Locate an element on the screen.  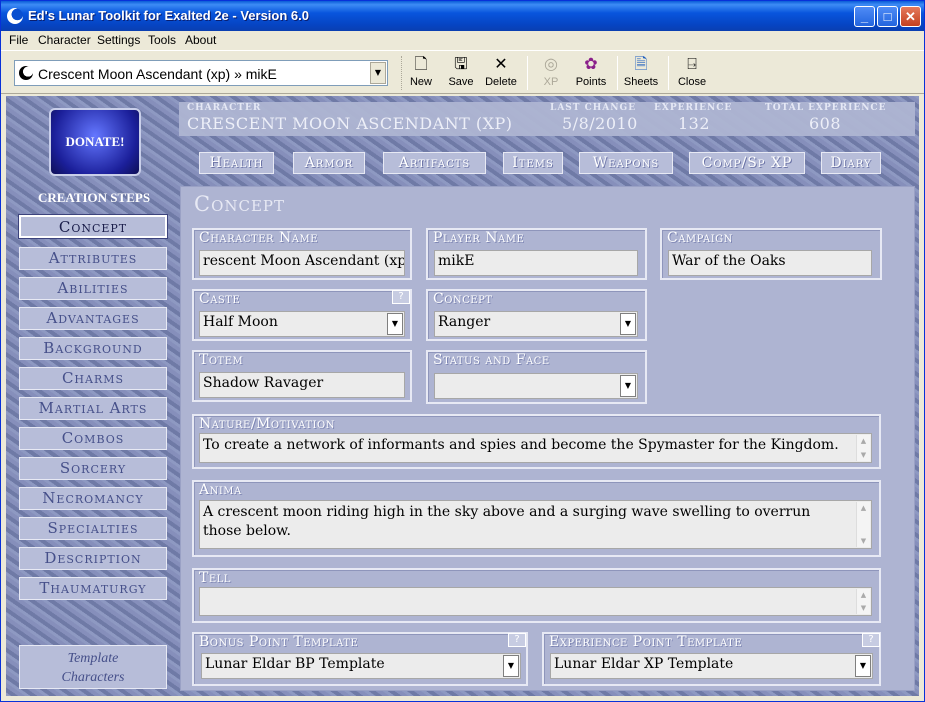
character-label: CHARACTER is located at coordinates (224, 108).